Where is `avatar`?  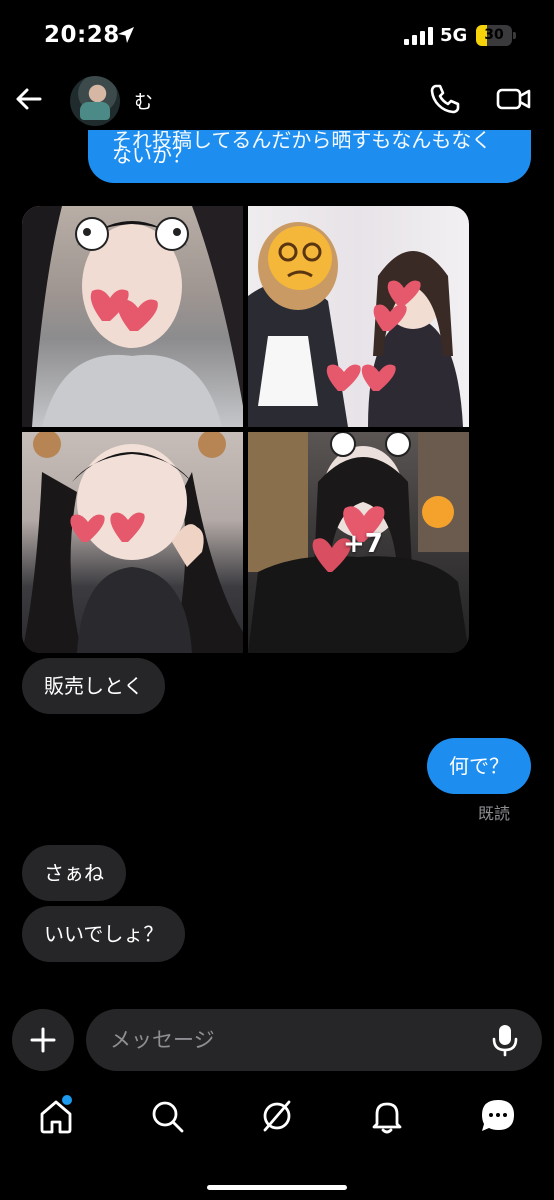 avatar is located at coordinates (95, 101).